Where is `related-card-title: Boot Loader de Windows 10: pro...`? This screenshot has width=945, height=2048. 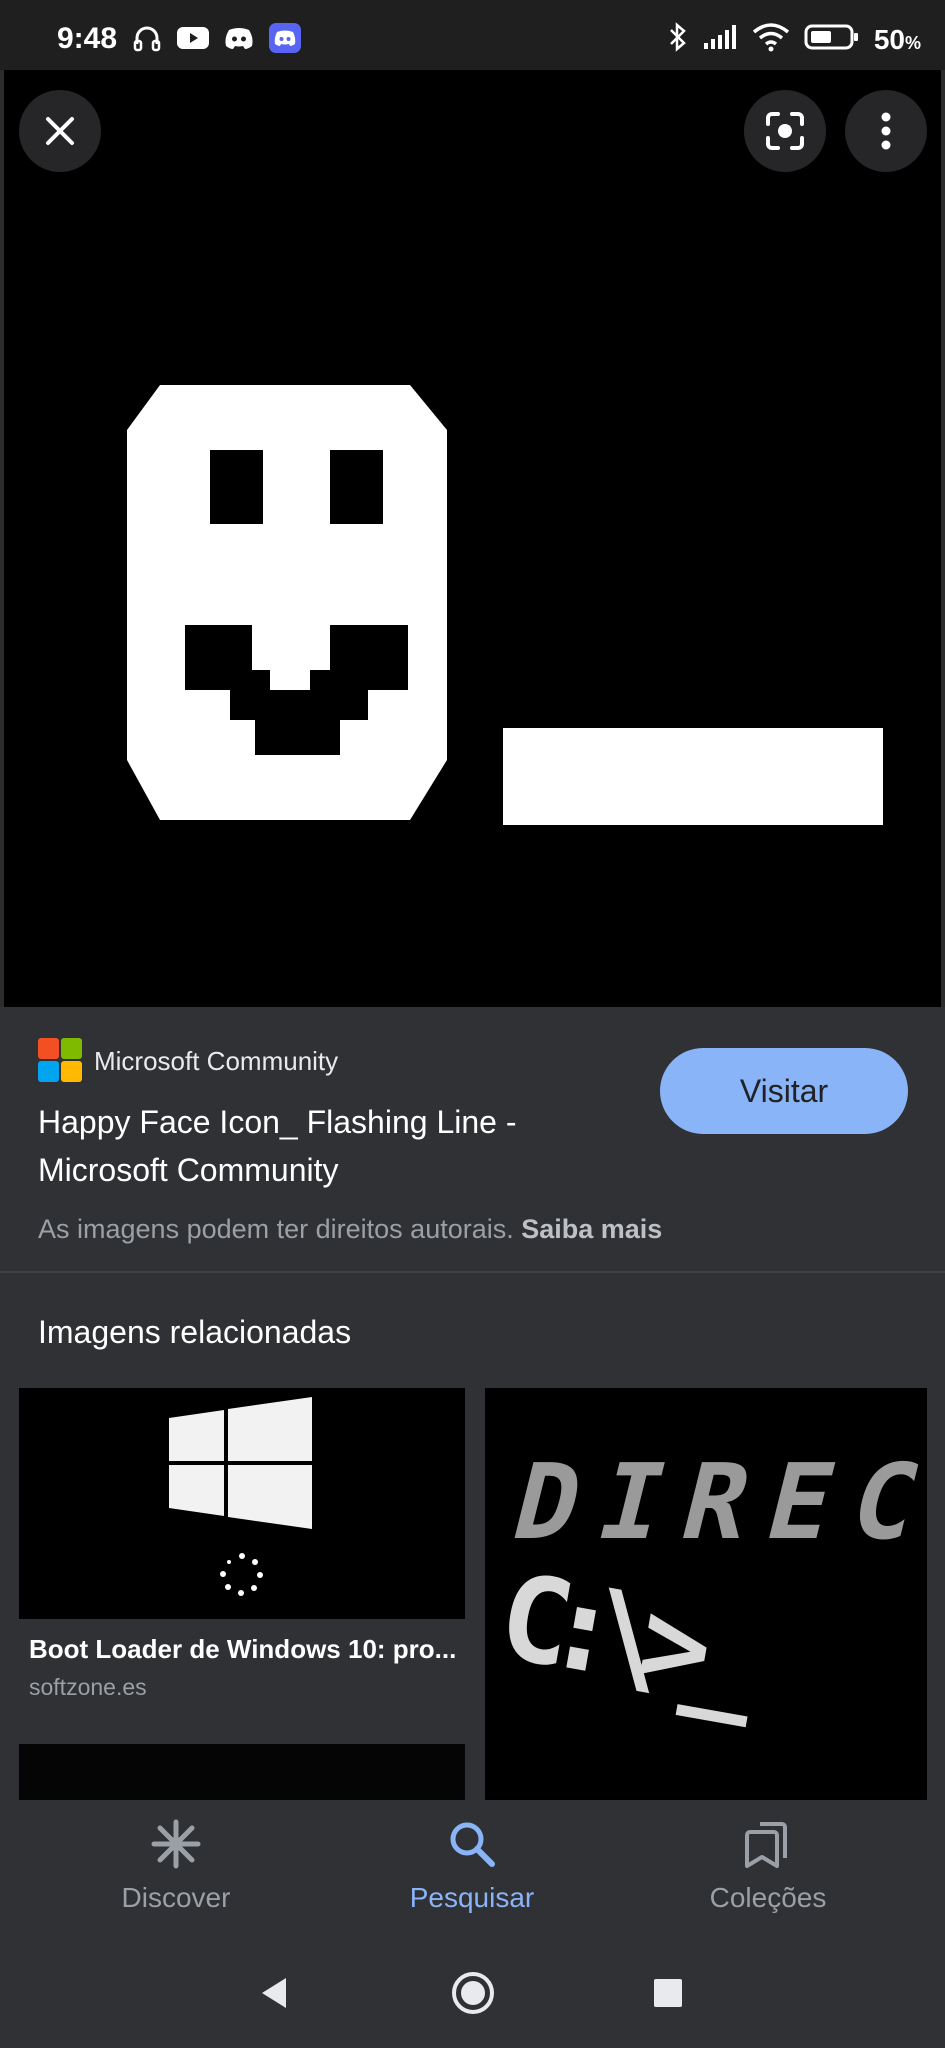 related-card-title: Boot Loader de Windows 10: pro... is located at coordinates (244, 1649).